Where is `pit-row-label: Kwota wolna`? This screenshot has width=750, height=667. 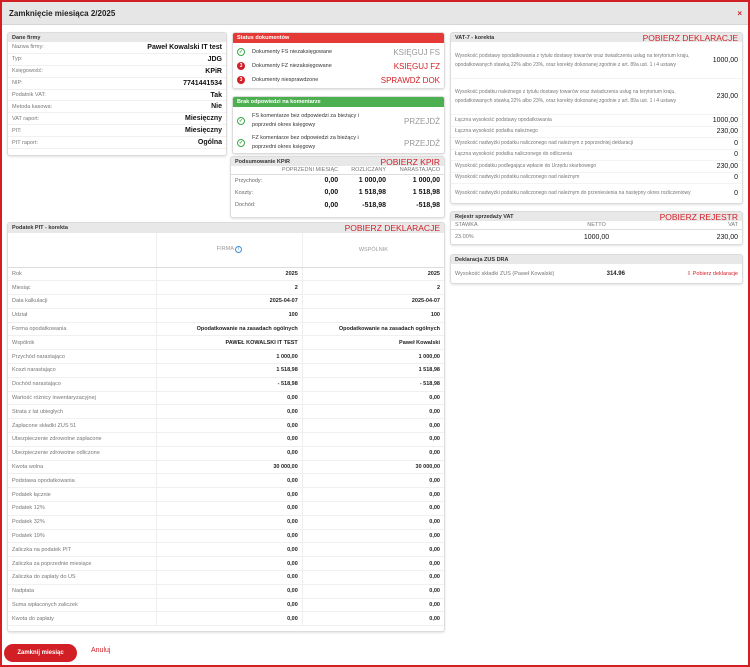
pit-row-label: Kwota wolna is located at coordinates (82, 467).